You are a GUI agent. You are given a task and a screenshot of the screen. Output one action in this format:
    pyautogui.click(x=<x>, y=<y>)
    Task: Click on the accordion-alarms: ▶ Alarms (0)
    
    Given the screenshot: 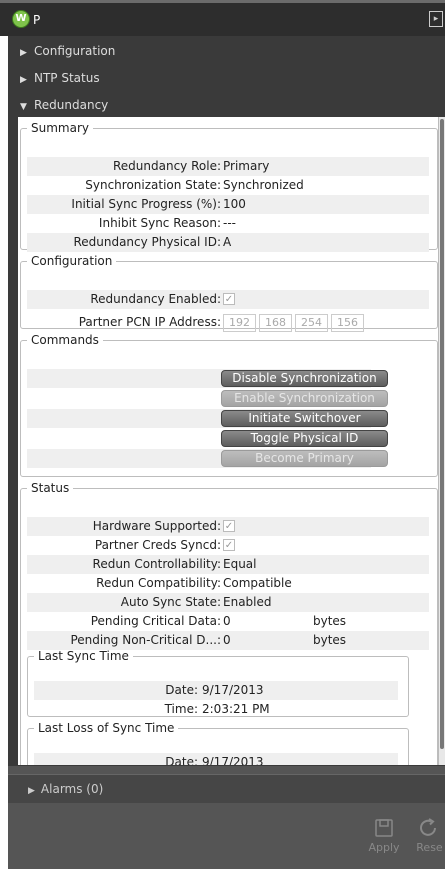 What is the action you would take?
    pyautogui.click(x=226, y=788)
    